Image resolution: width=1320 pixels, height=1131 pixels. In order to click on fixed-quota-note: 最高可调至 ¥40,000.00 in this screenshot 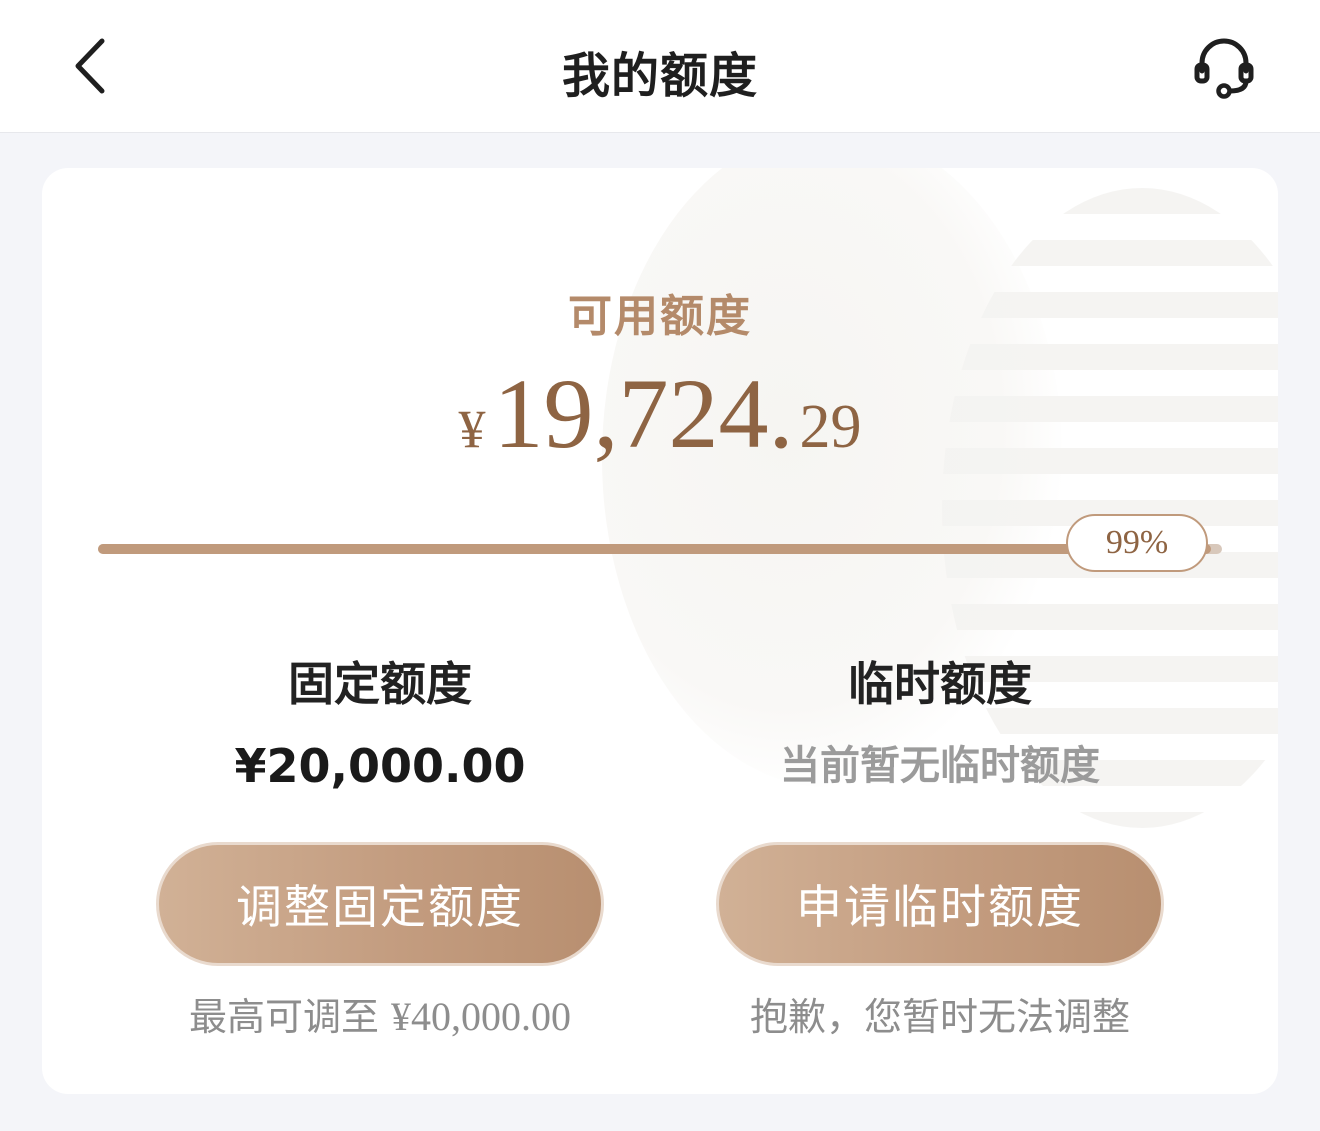, I will do `click(380, 1013)`.